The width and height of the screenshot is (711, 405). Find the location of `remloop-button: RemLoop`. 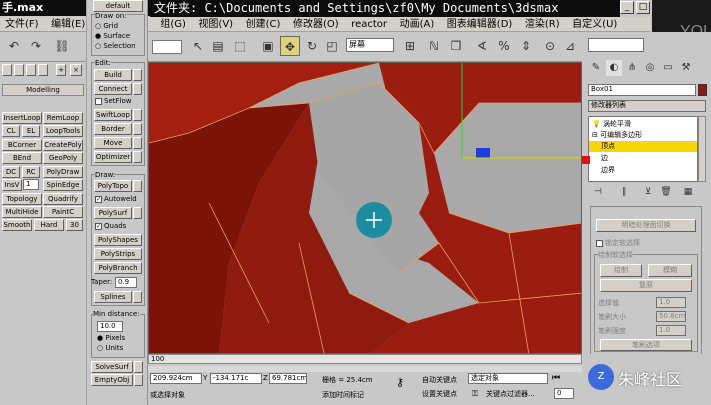

remloop-button: RemLoop is located at coordinates (63, 118).